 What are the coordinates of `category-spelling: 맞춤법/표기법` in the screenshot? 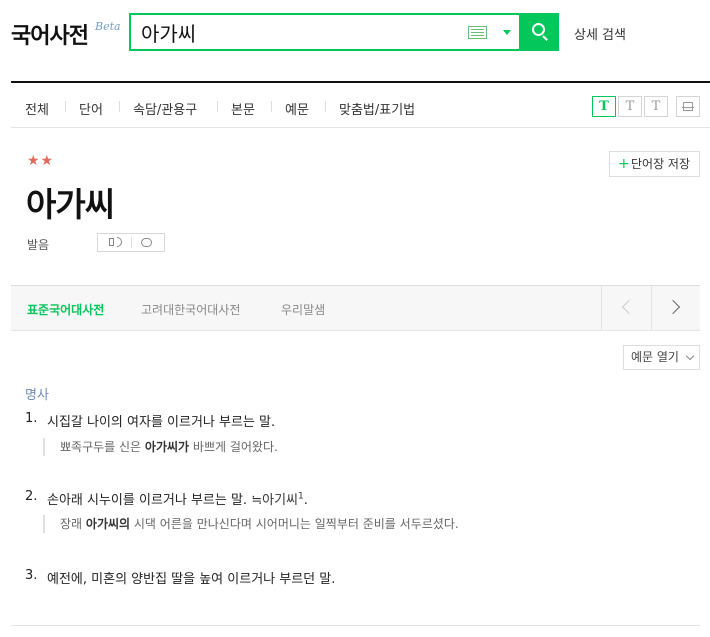 It's located at (377, 108).